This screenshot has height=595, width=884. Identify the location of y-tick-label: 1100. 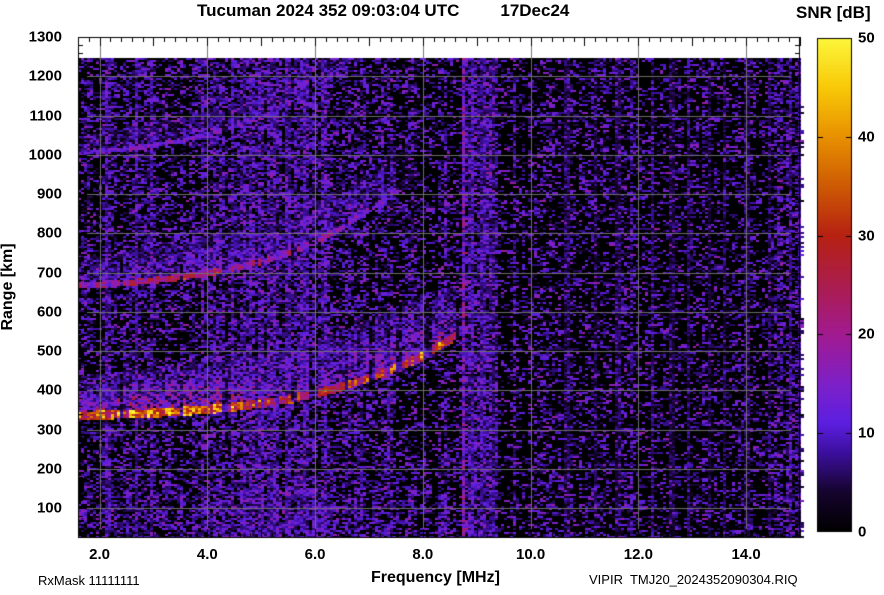
(45, 116).